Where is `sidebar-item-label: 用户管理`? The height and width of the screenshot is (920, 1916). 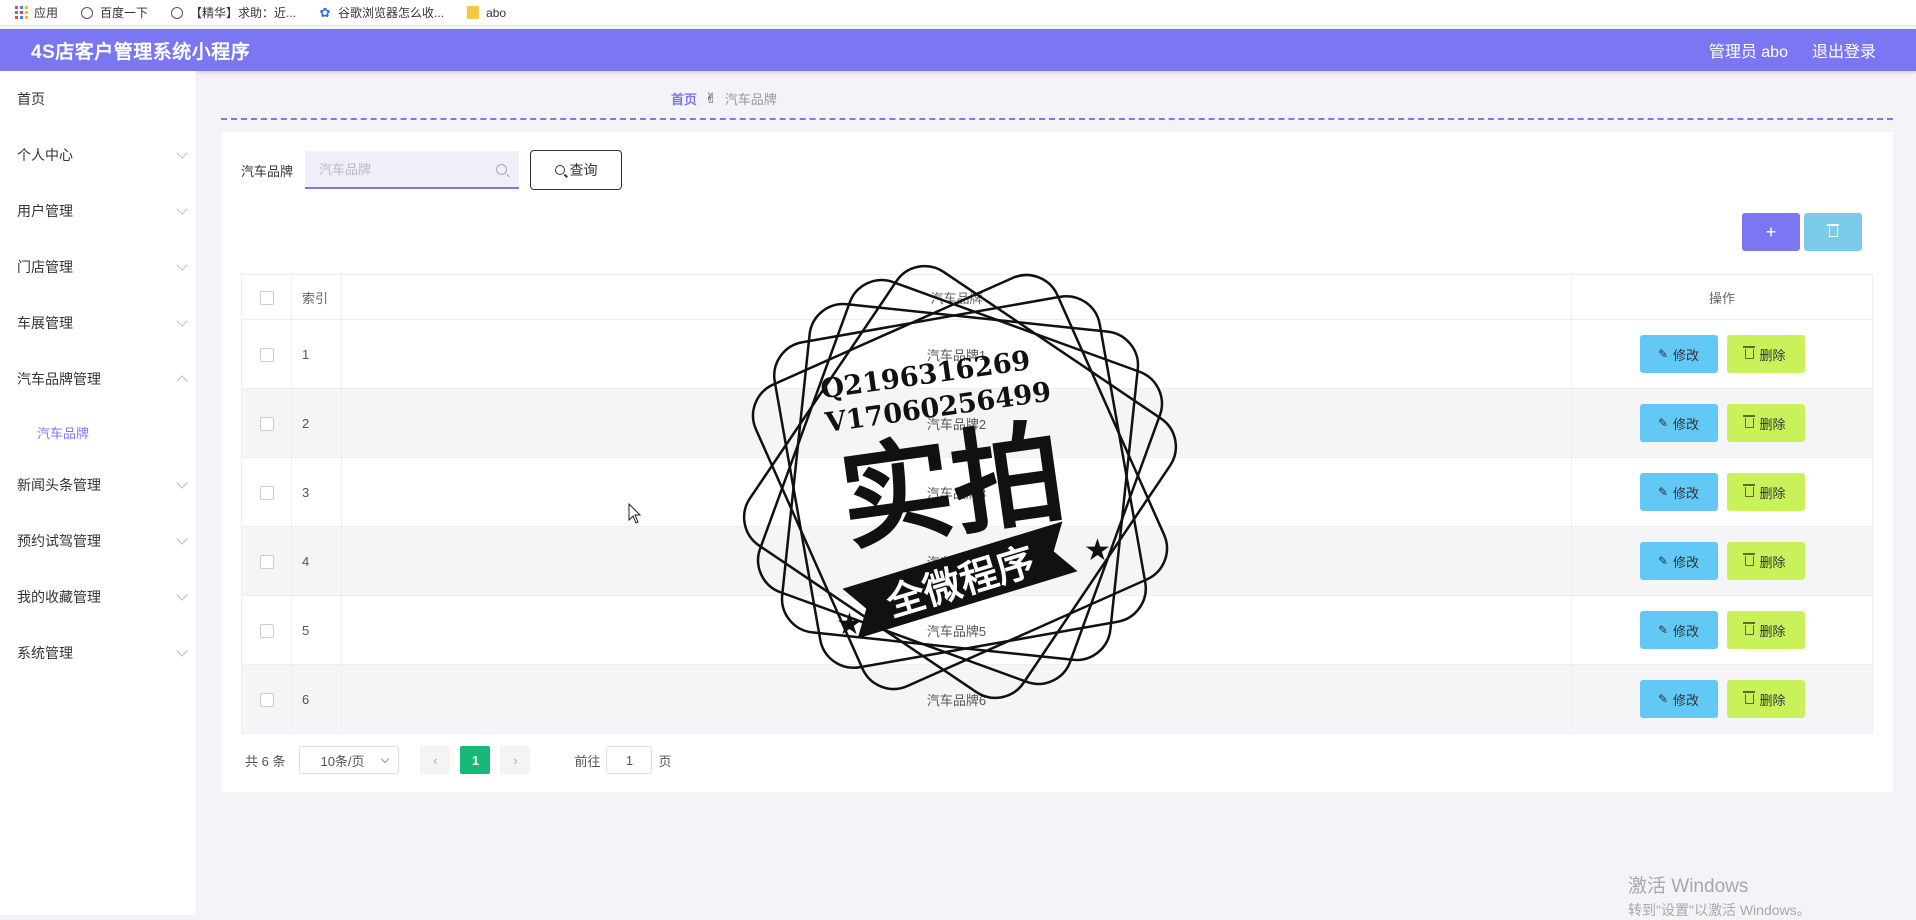
sidebar-item-label: 用户管理 is located at coordinates (45, 211).